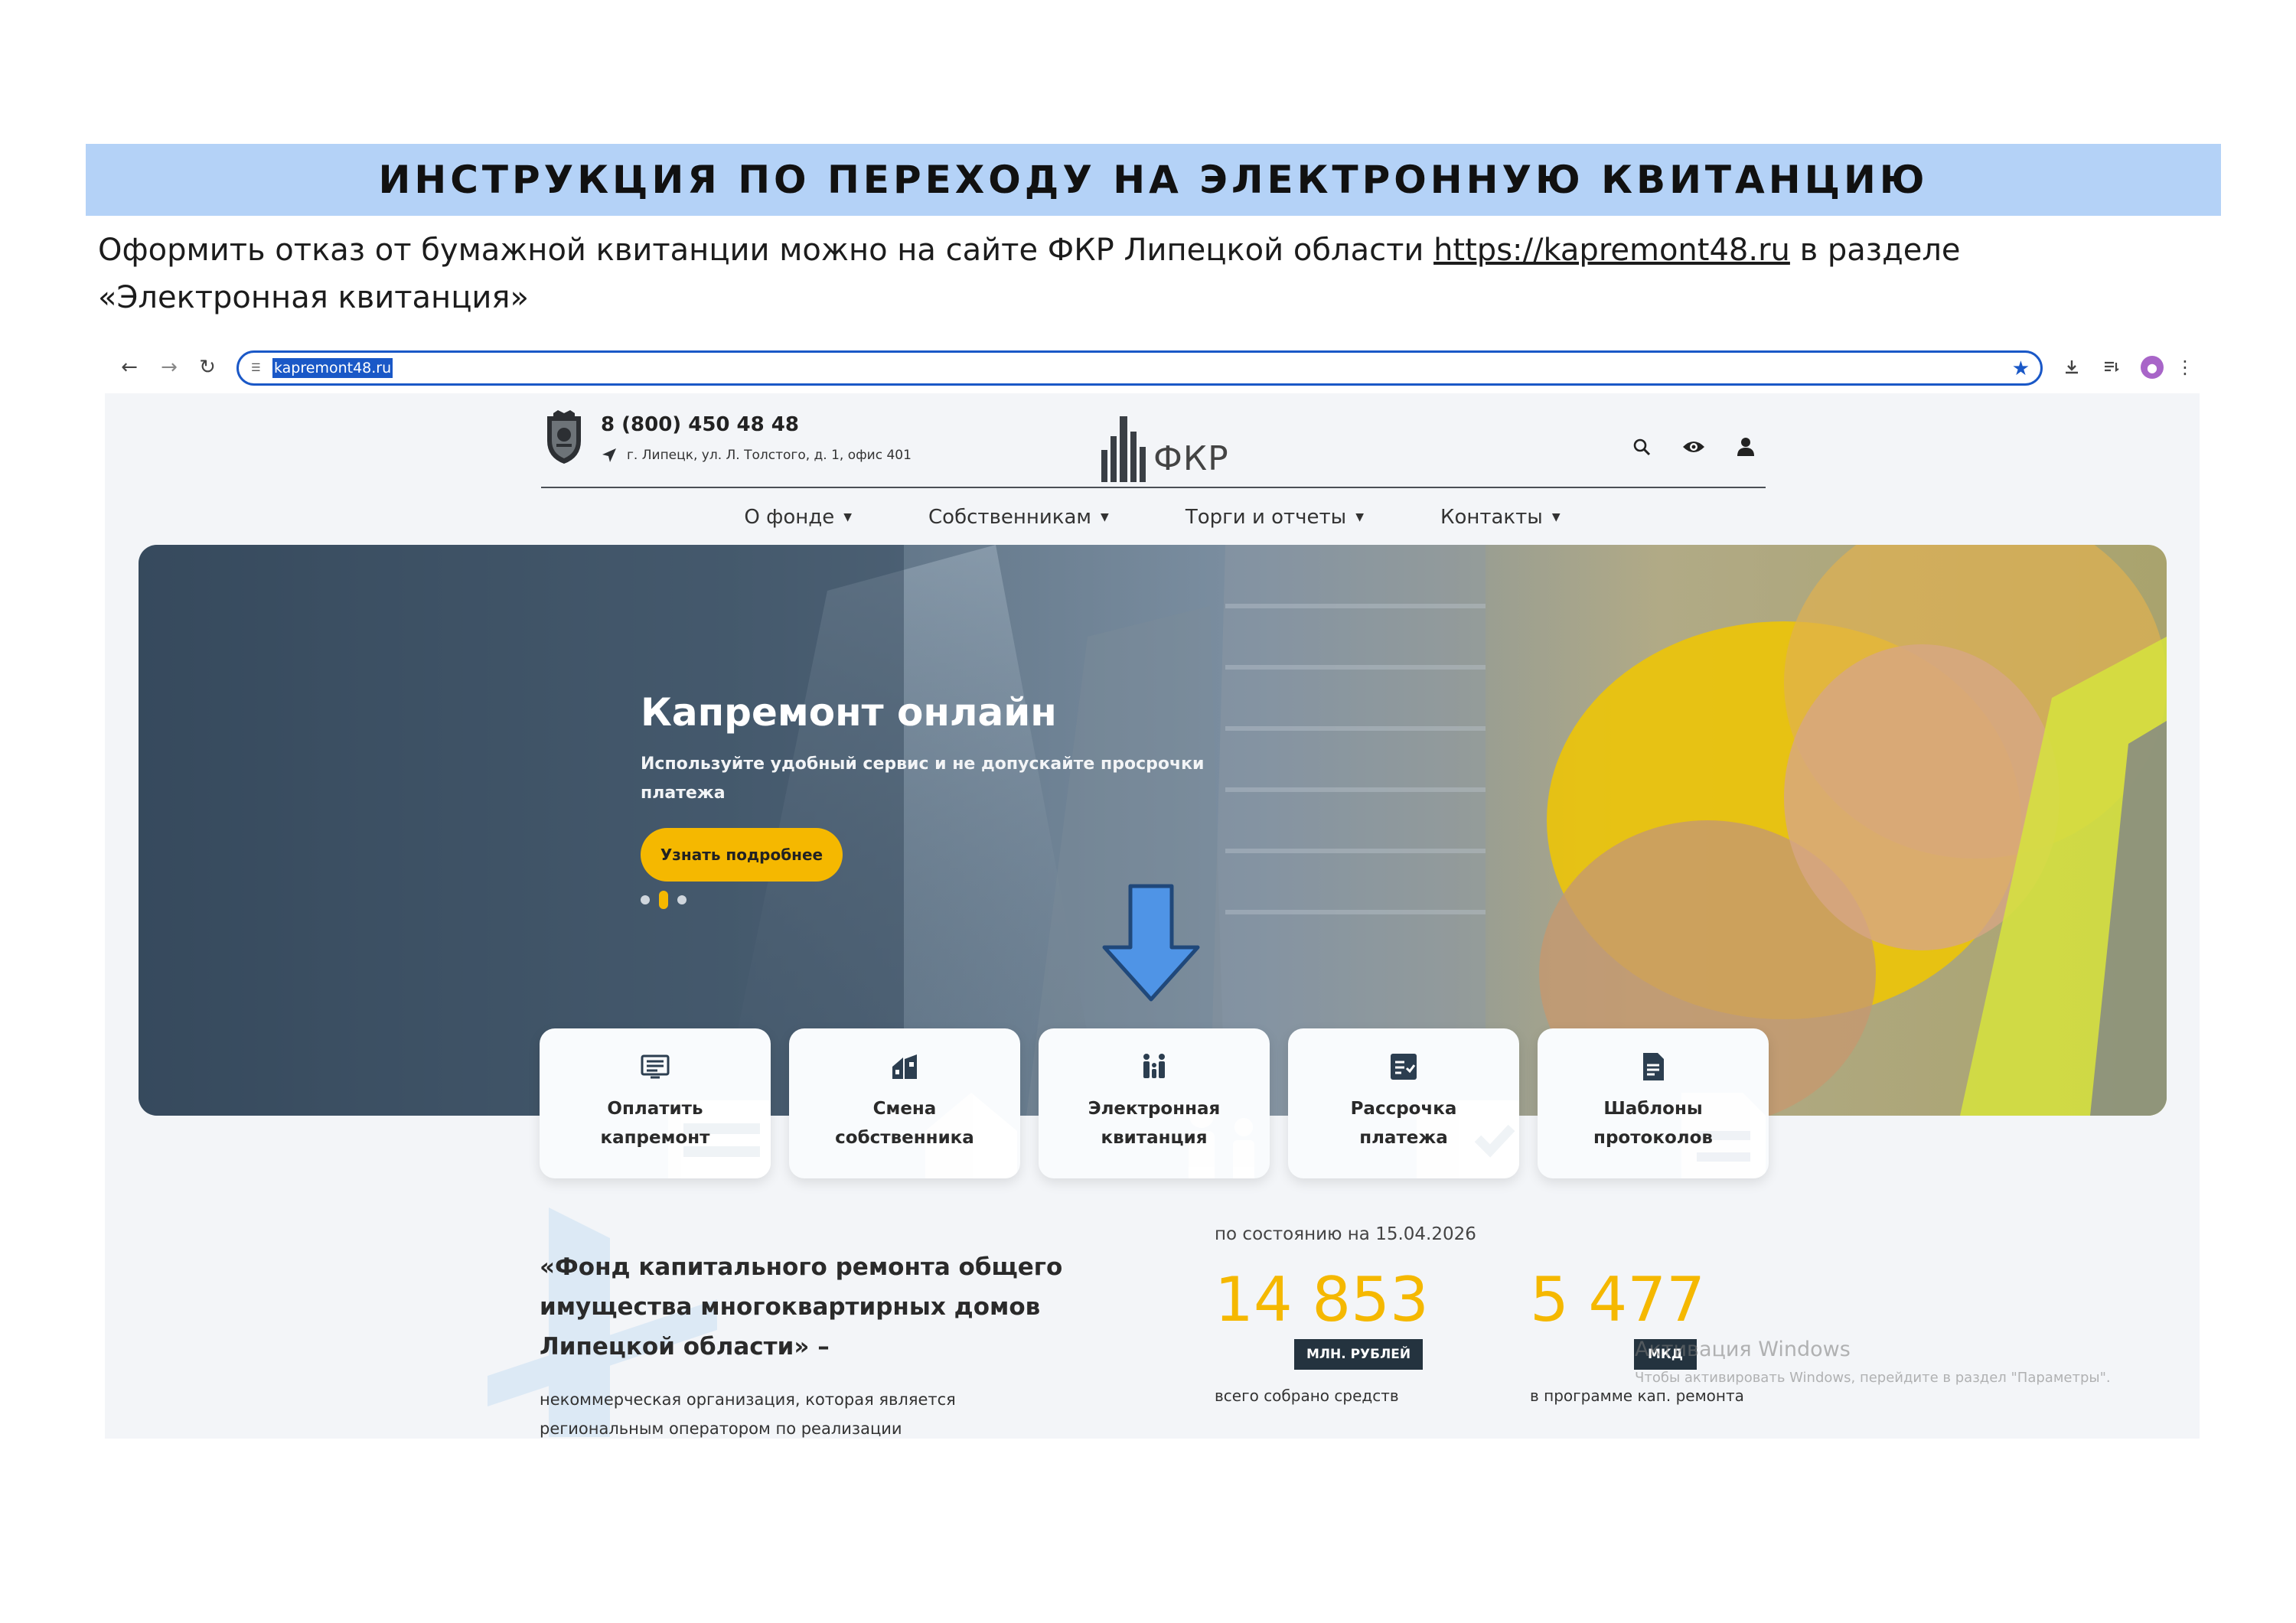 This screenshot has width=2296, height=1623. Describe the element at coordinates (1345, 1234) in the screenshot. I see `stats-date: по состоянию на 15.04.2026` at that location.